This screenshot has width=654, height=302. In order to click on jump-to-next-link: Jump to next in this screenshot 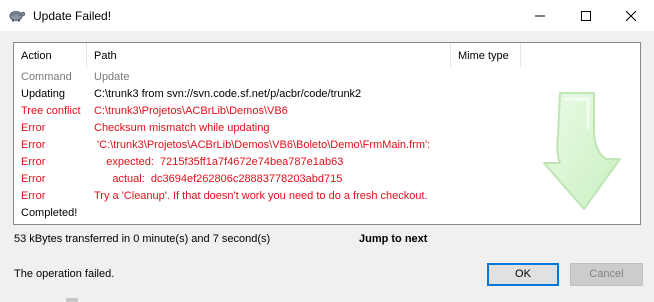, I will do `click(393, 239)`.